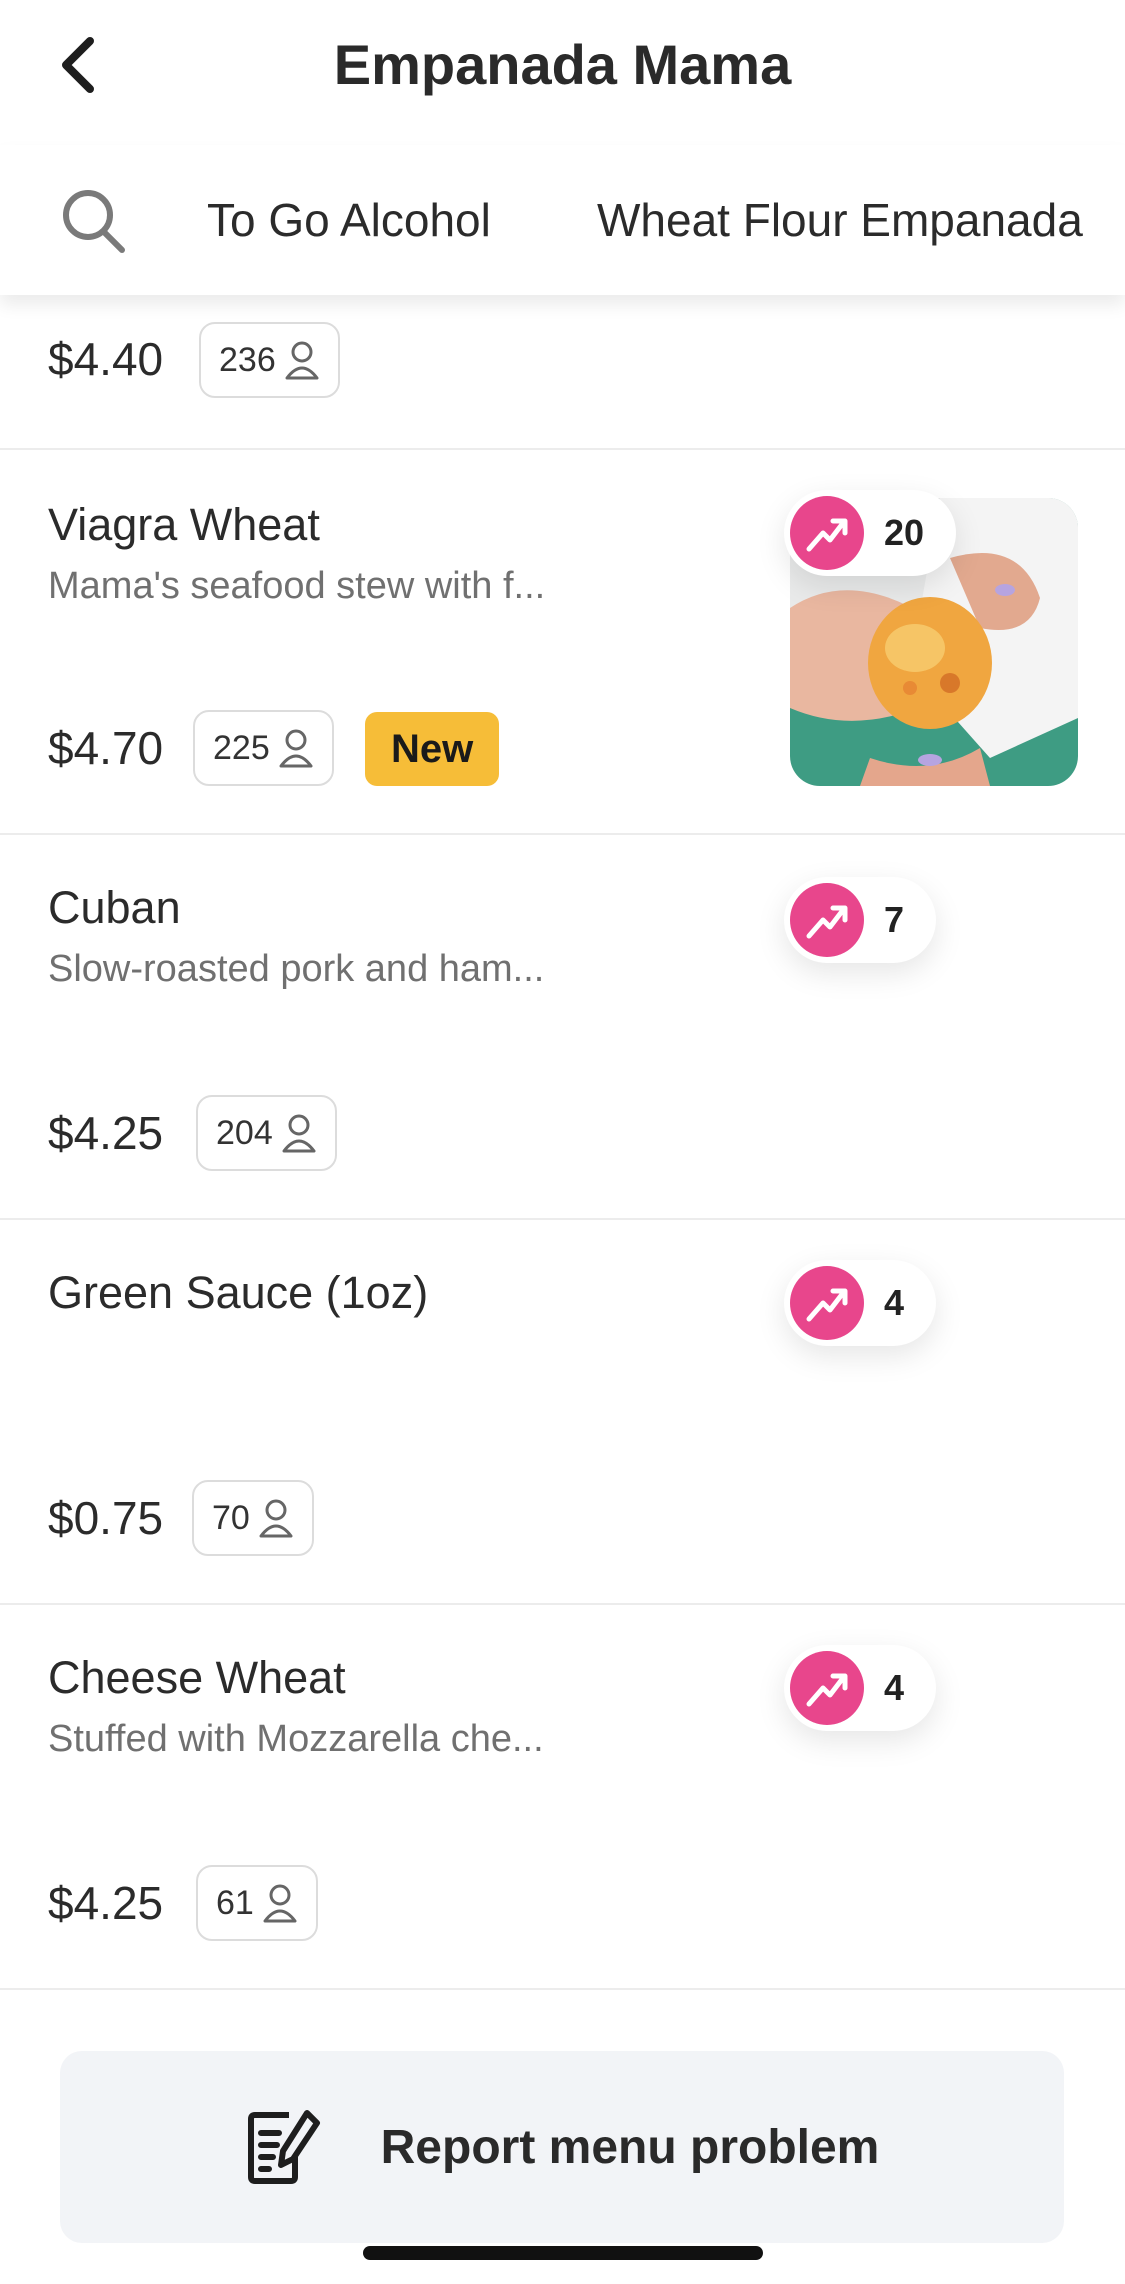  I want to click on item-name: Viagra Wheat, so click(184, 524).